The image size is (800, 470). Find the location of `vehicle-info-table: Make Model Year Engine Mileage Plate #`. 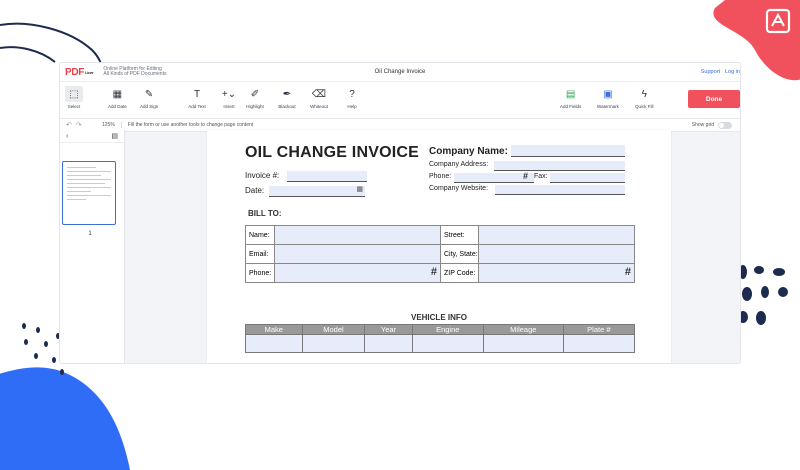

vehicle-info-table: Make Model Year Engine Mileage Plate # is located at coordinates (440, 338).